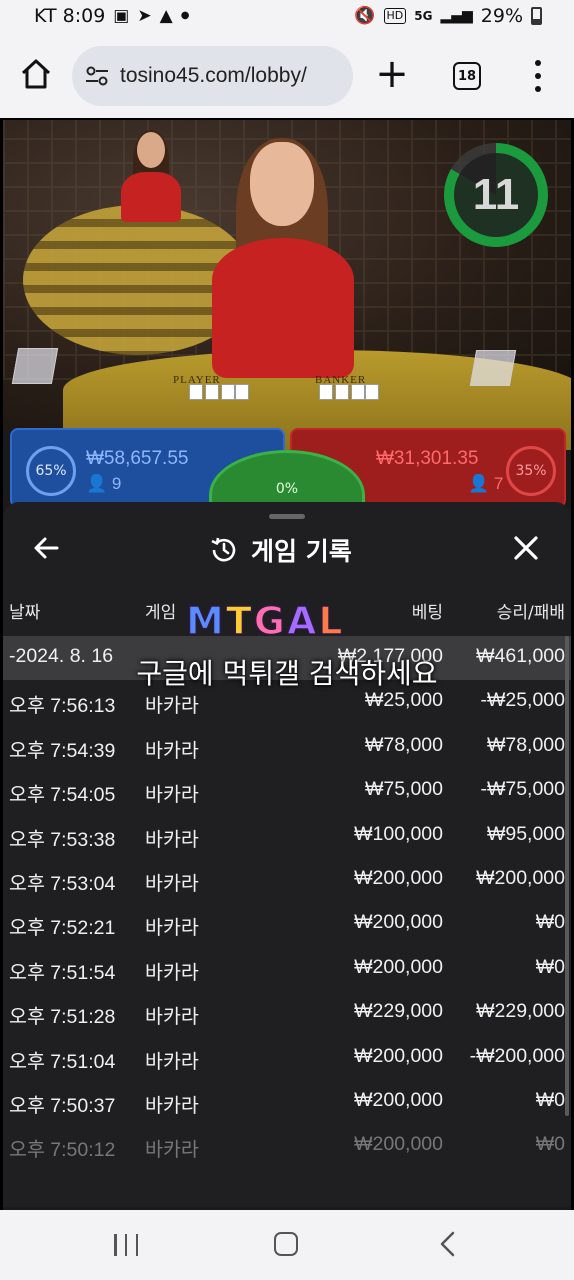 This screenshot has height=1280, width=574. Describe the element at coordinates (287, 880) in the screenshot. I see `table-row: 오후 7:53:04 바카라 ₩200,000 ₩200,000` at that location.